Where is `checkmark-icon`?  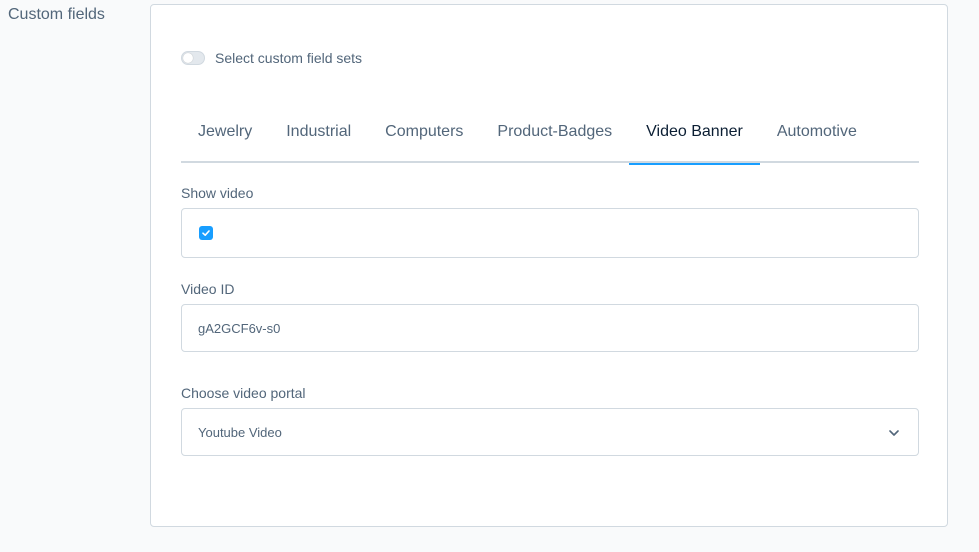
checkmark-icon is located at coordinates (206, 233).